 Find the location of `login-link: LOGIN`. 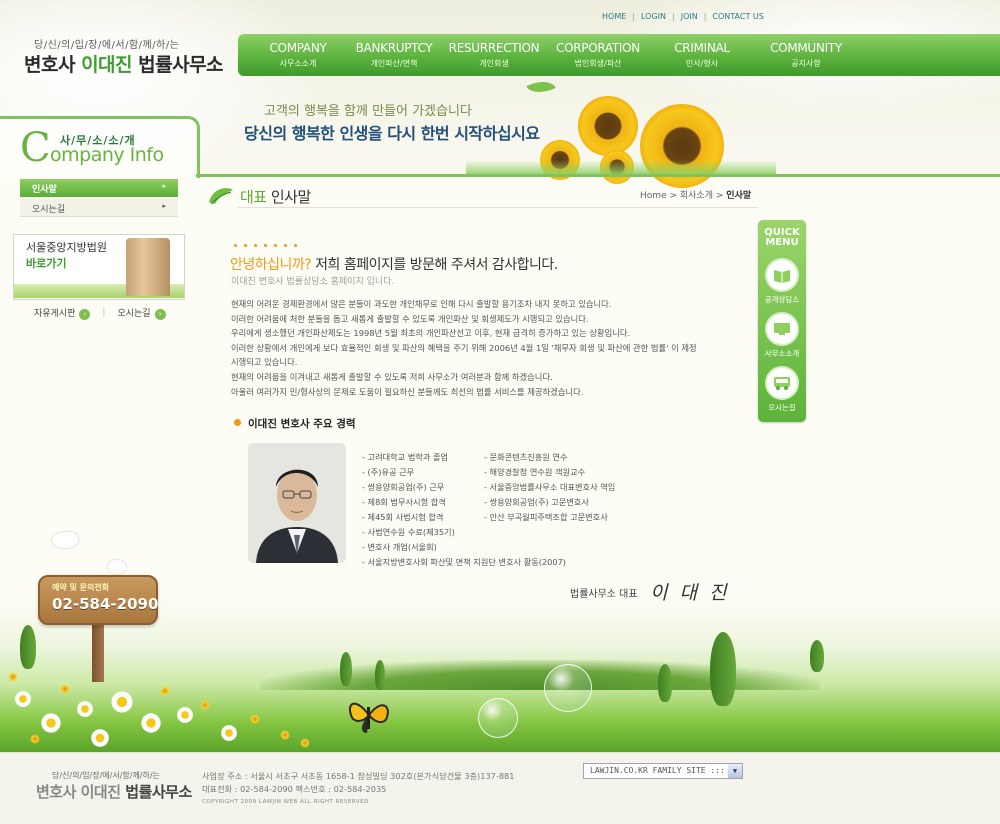

login-link: LOGIN is located at coordinates (653, 16).